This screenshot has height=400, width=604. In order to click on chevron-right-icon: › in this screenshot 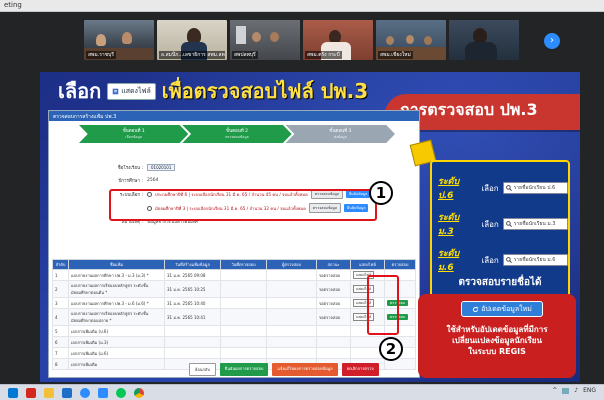, I will do `click(552, 41)`.